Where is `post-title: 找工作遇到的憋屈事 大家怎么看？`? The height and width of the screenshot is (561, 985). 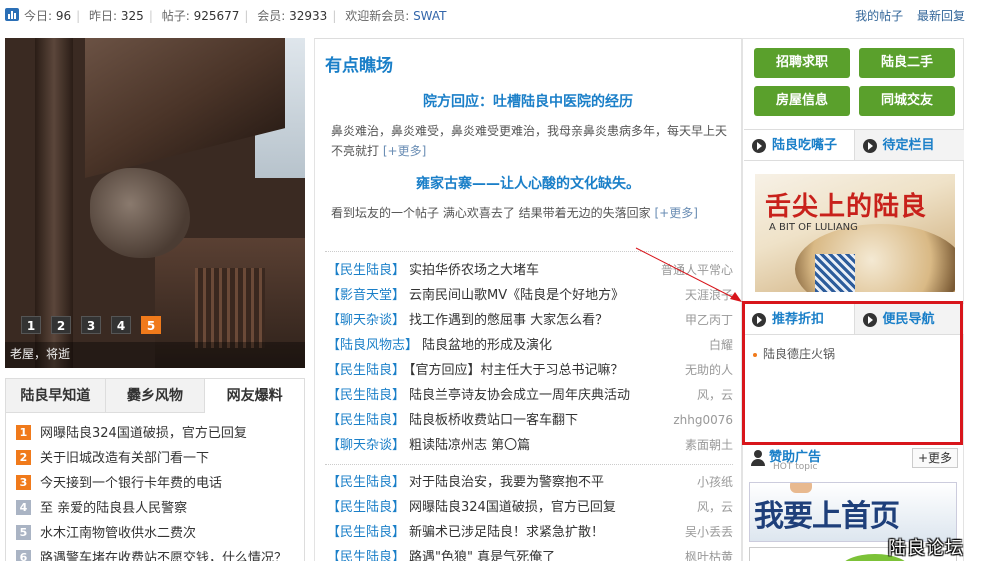
post-title: 找工作遇到的憋屈事 大家怎么看？ is located at coordinates (508, 320).